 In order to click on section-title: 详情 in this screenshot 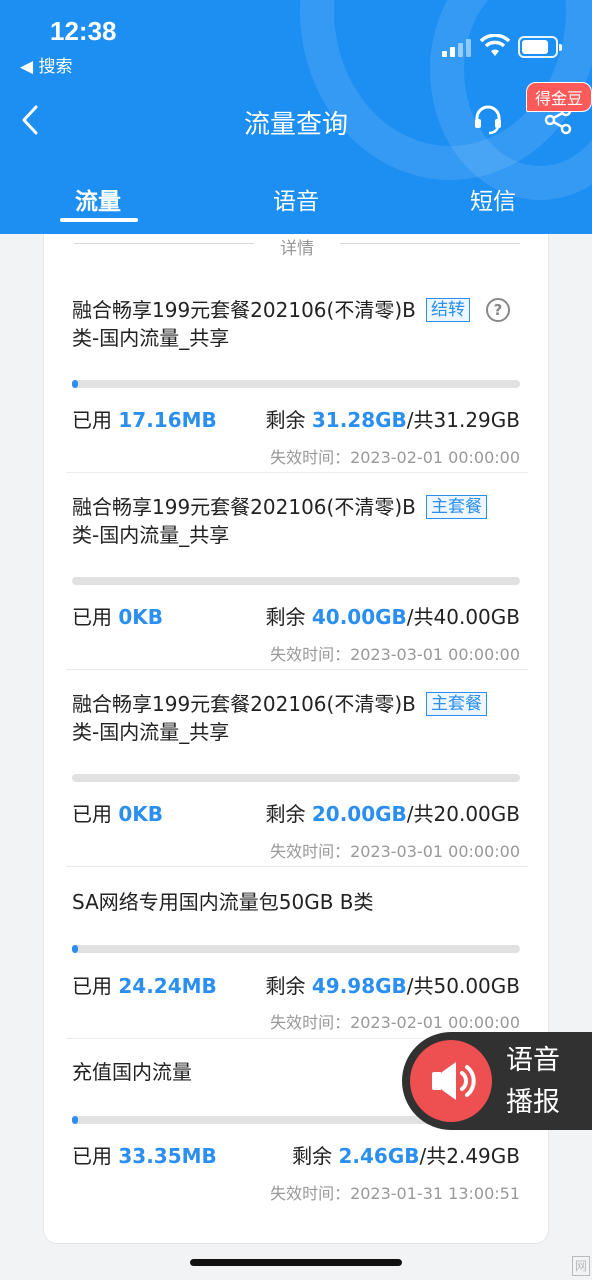, I will do `click(297, 249)`.